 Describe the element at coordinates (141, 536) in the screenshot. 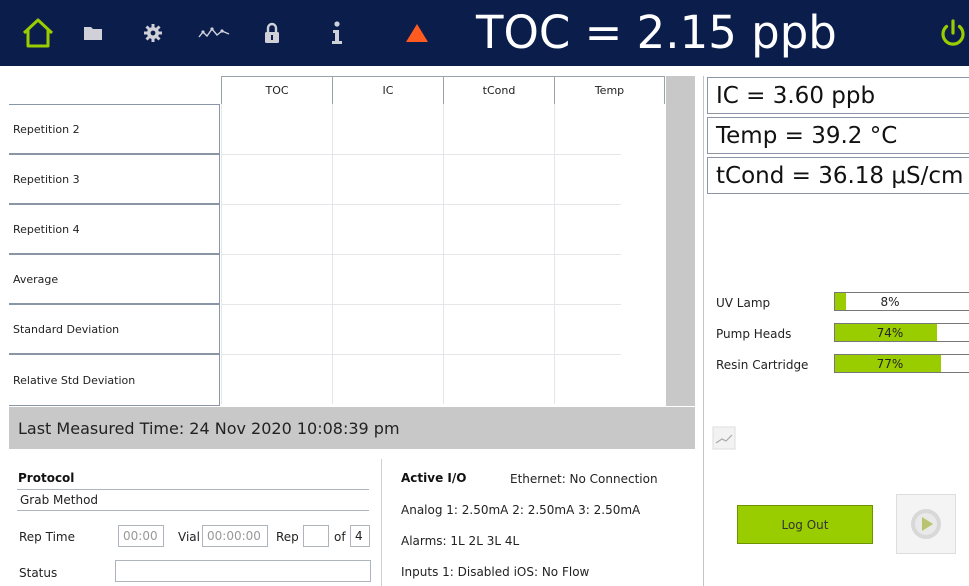

I see `rep-time-field: 00:00` at that location.